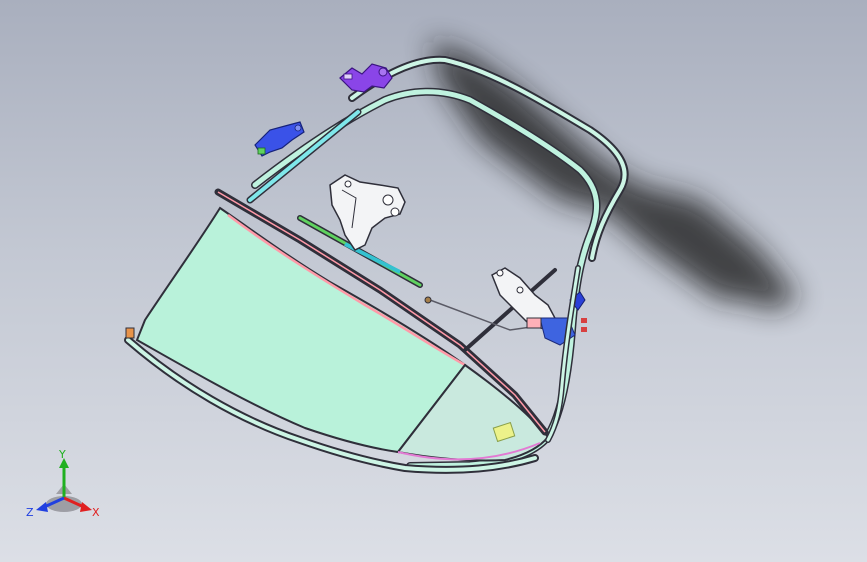 The width and height of the screenshot is (867, 562). Describe the element at coordinates (62, 454) in the screenshot. I see `y-axis-label: Y` at that location.